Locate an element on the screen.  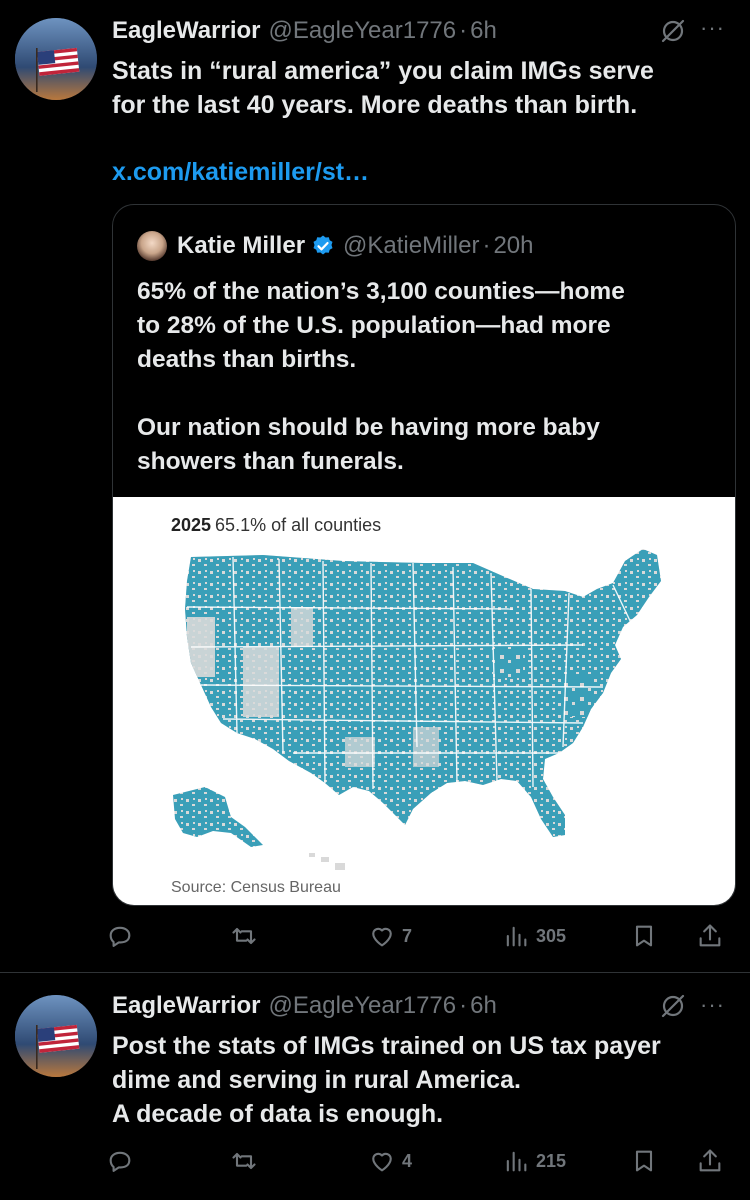
quoted-tweet-header: Katie Miller @KatieMiller · 20h is located at coordinates (335, 246).